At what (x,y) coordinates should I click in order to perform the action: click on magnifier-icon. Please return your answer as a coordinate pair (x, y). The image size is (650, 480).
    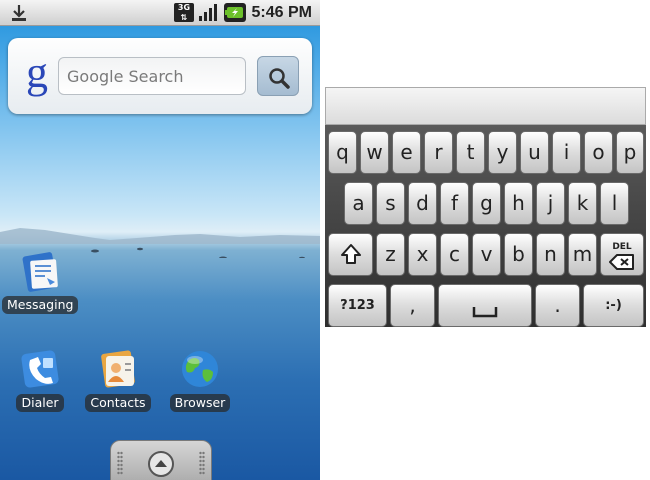
    Looking at the image, I should click on (279, 78).